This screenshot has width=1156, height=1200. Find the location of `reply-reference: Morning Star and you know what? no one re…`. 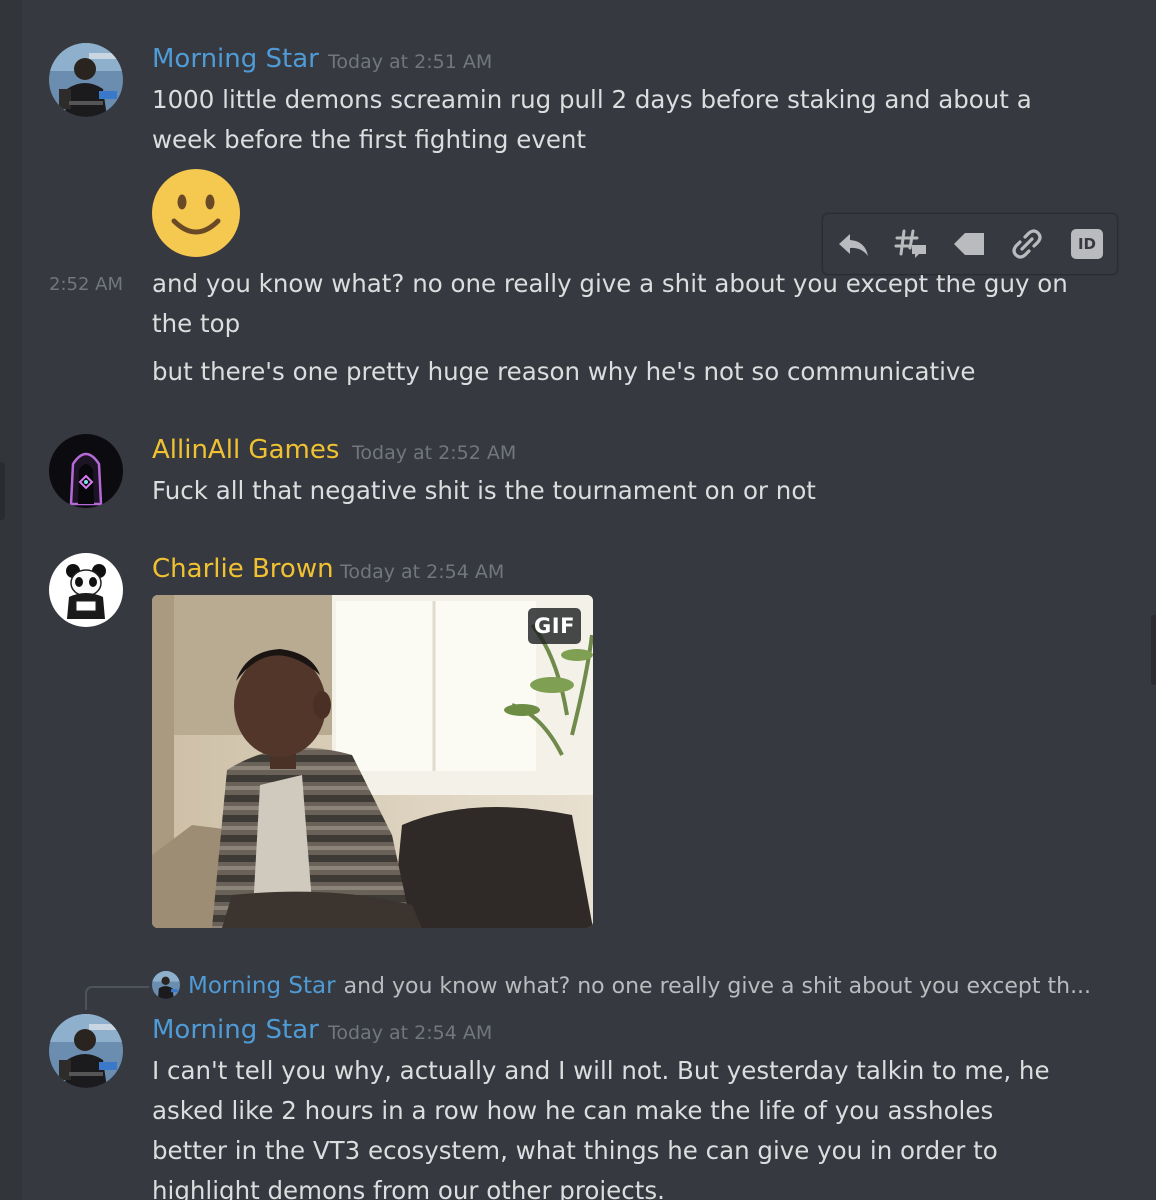

reply-reference: Morning Star and you know what? no one re… is located at coordinates (621, 985).